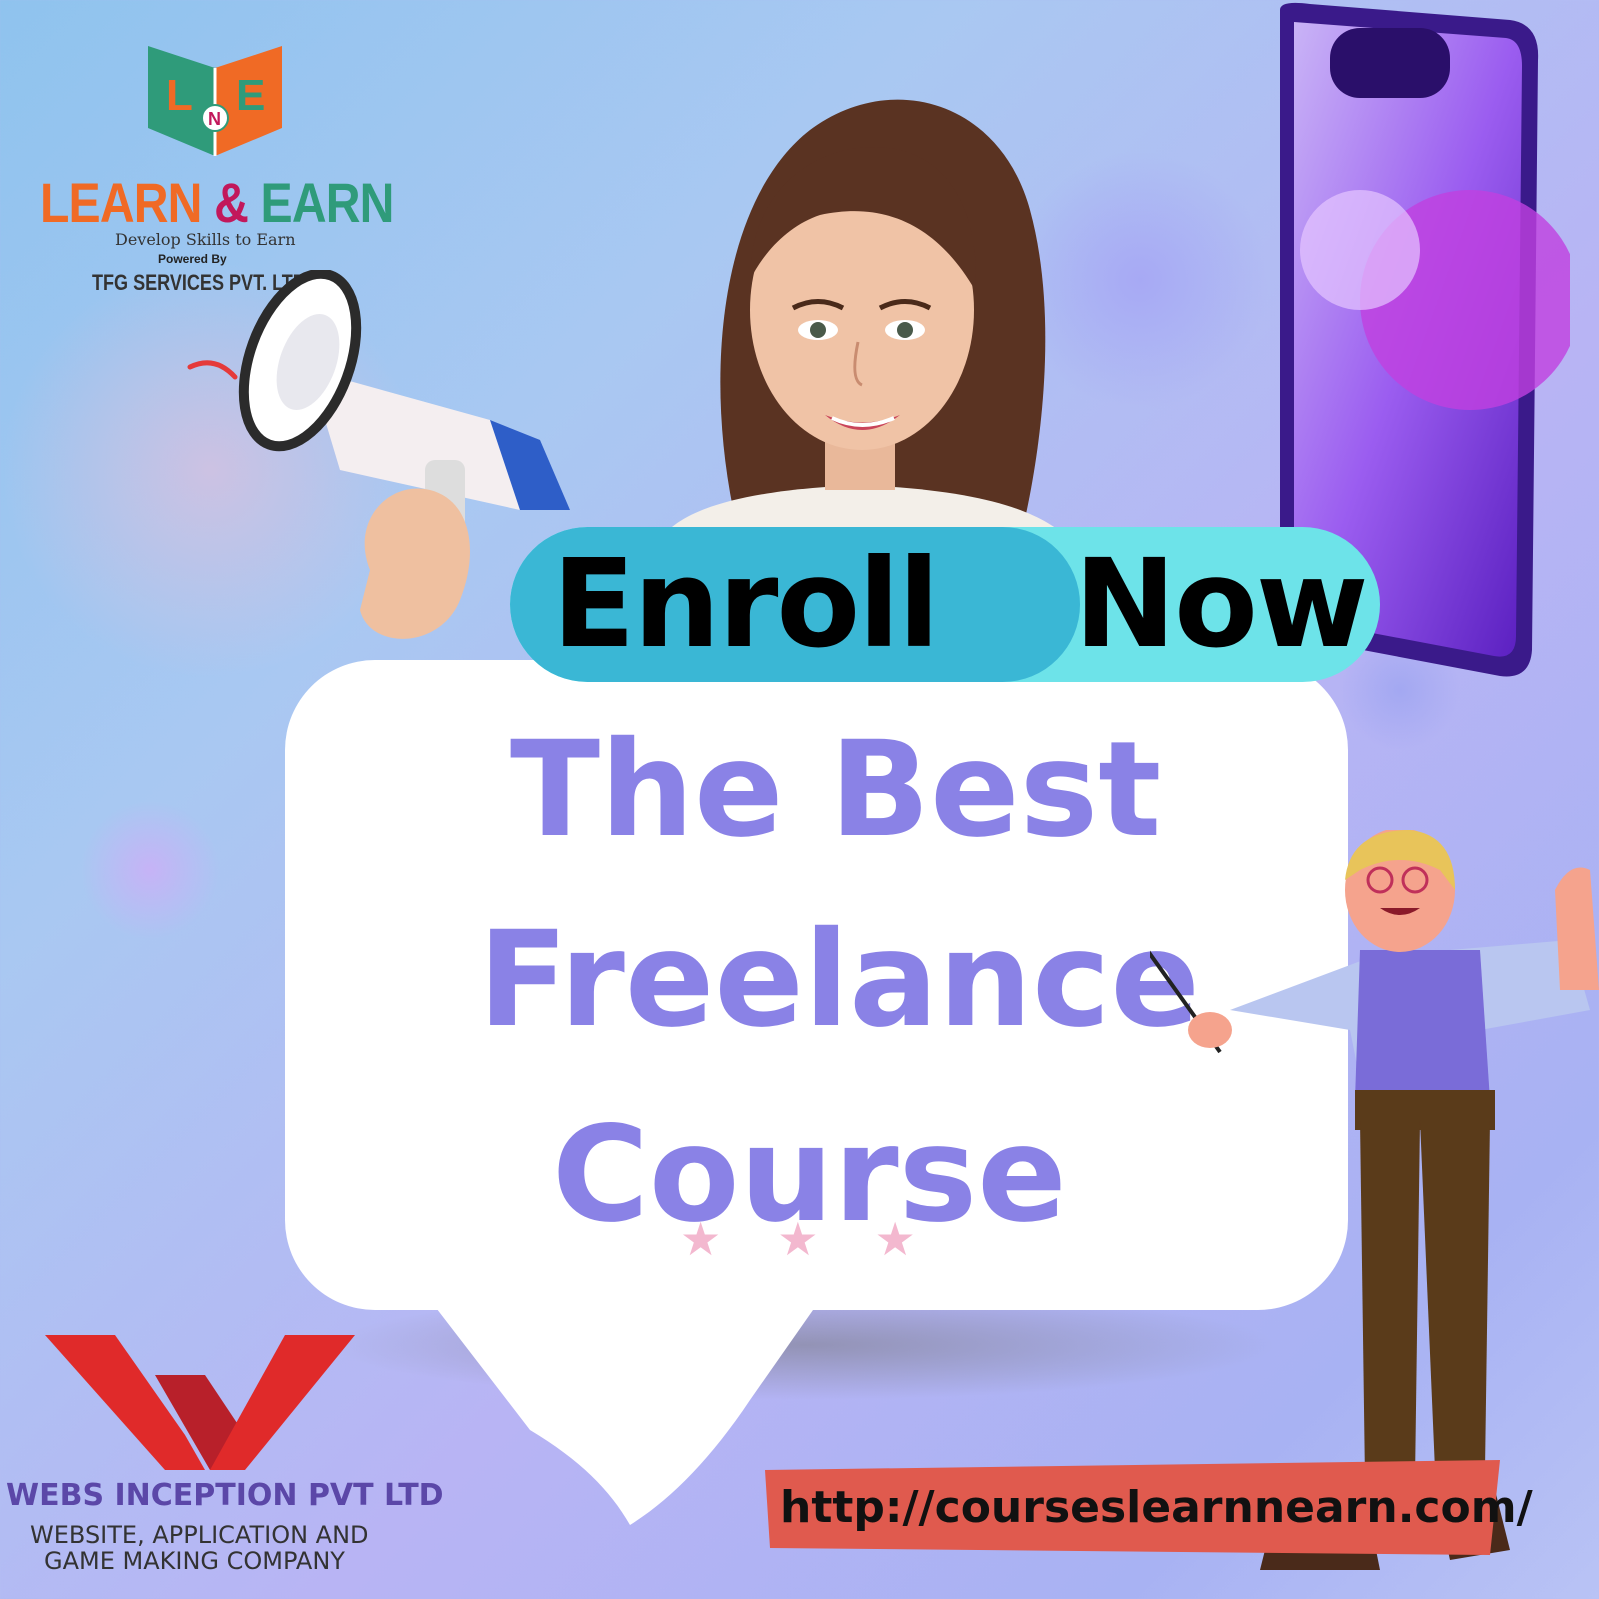 The width and height of the screenshot is (1599, 1599). I want to click on decorative-stars: ★★★, so click(826, 1239).